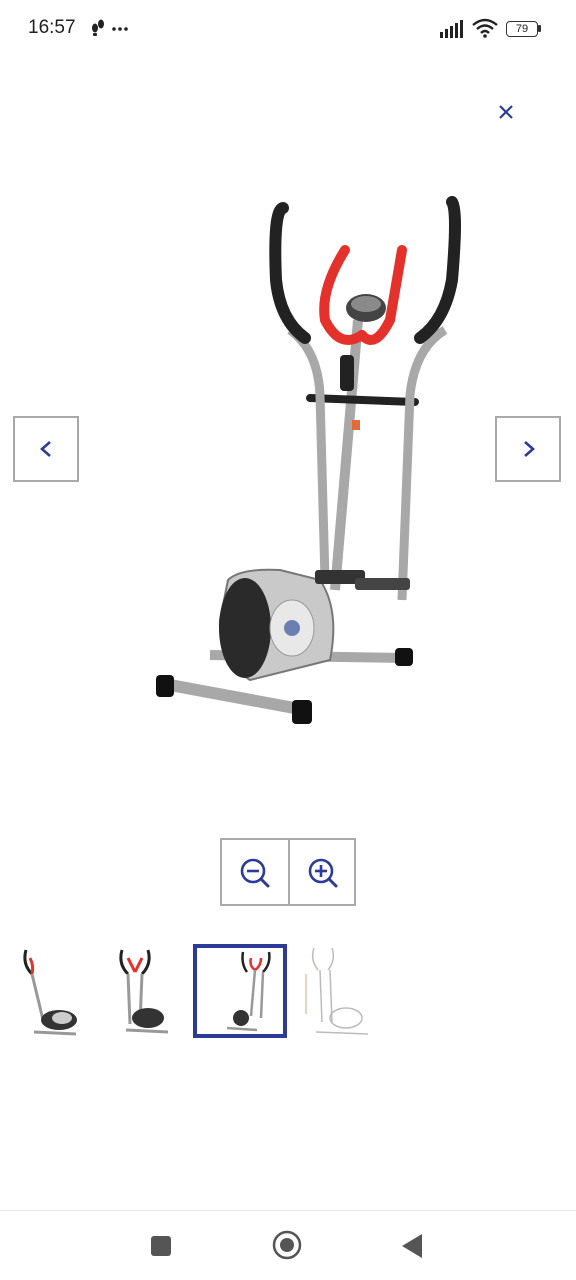 The width and height of the screenshot is (576, 1280). I want to click on chevron-right-icon, so click(529, 449).